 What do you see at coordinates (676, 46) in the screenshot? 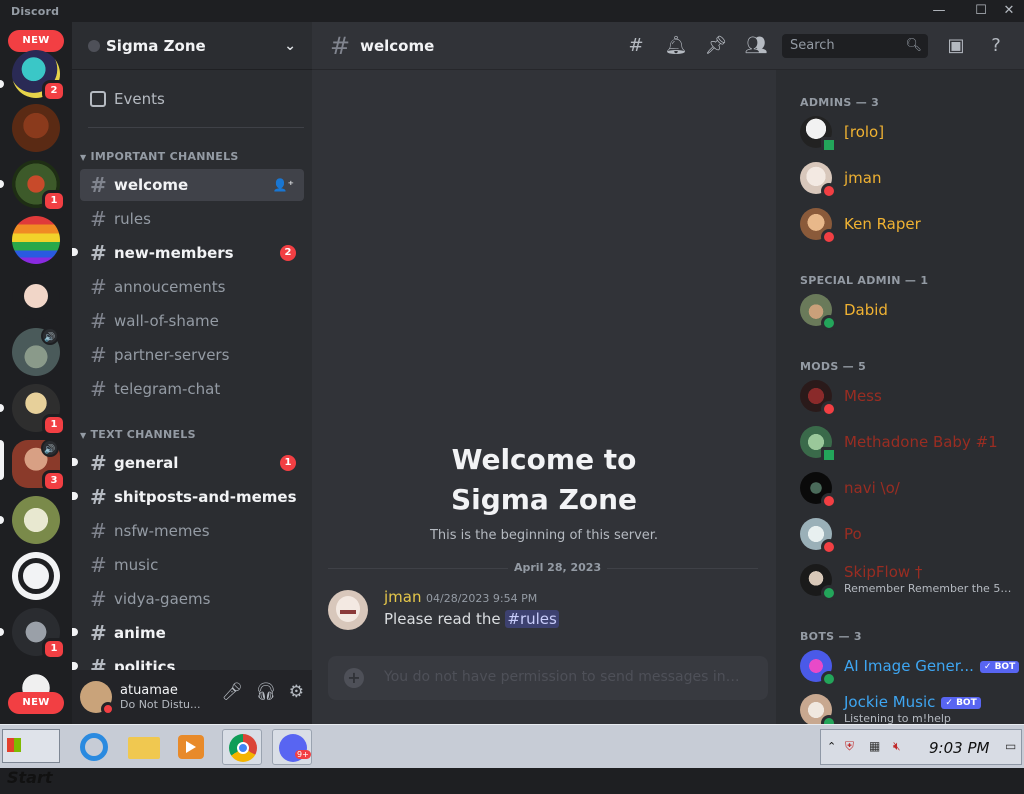
I see `bell-icon: 🔔︎` at bounding box center [676, 46].